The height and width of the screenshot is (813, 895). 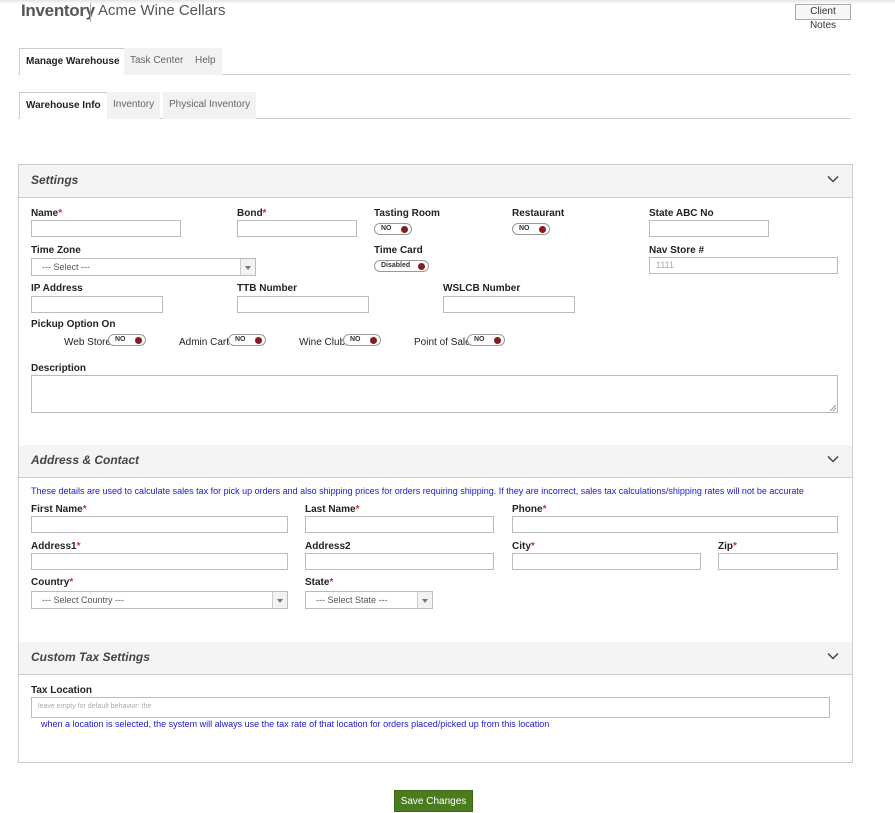 What do you see at coordinates (159, 600) in the screenshot?
I see `country-select: --- Select Country ---` at bounding box center [159, 600].